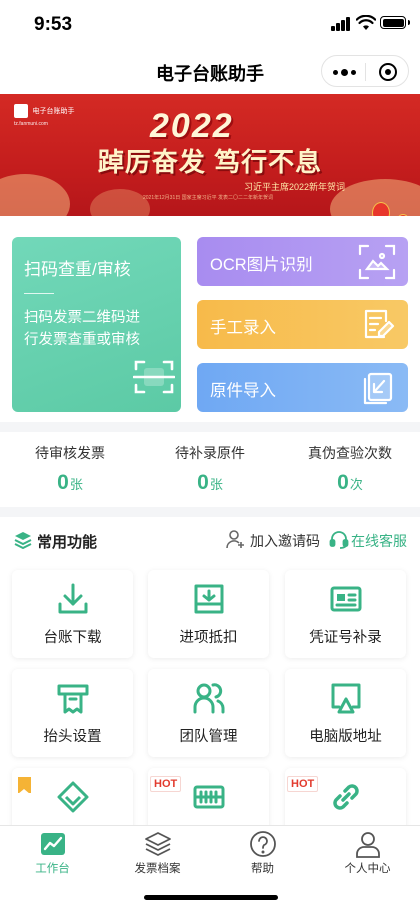  What do you see at coordinates (52, 869) in the screenshot?
I see `tab-label: 工作台` at bounding box center [52, 869].